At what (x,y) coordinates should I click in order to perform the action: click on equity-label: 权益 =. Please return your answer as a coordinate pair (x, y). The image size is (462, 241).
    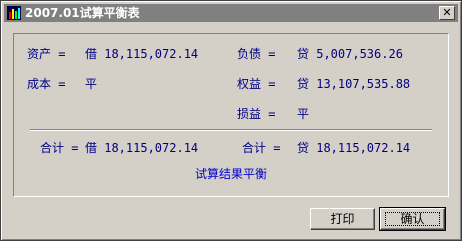
    Looking at the image, I should click on (256, 84).